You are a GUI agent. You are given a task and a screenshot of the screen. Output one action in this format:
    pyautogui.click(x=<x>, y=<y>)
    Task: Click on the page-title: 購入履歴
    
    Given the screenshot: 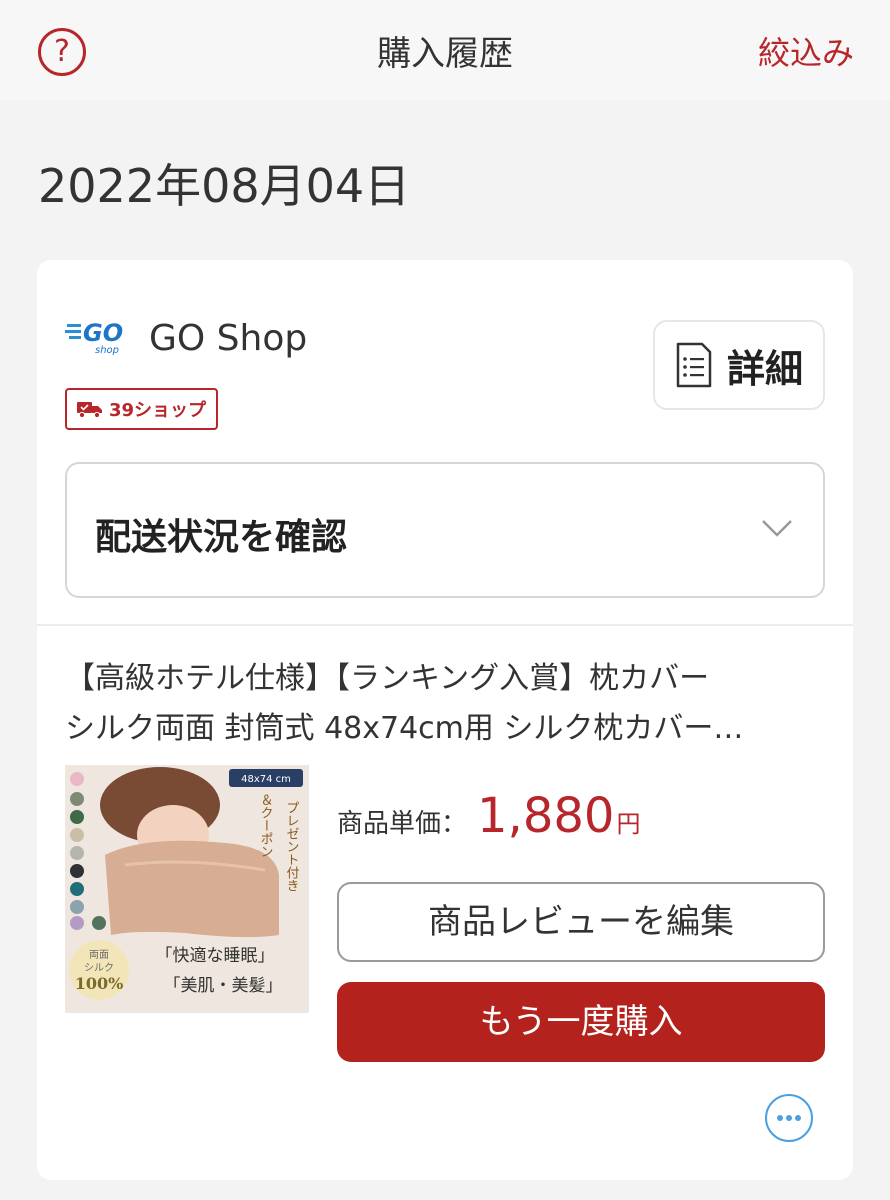 What is the action you would take?
    pyautogui.click(x=445, y=54)
    